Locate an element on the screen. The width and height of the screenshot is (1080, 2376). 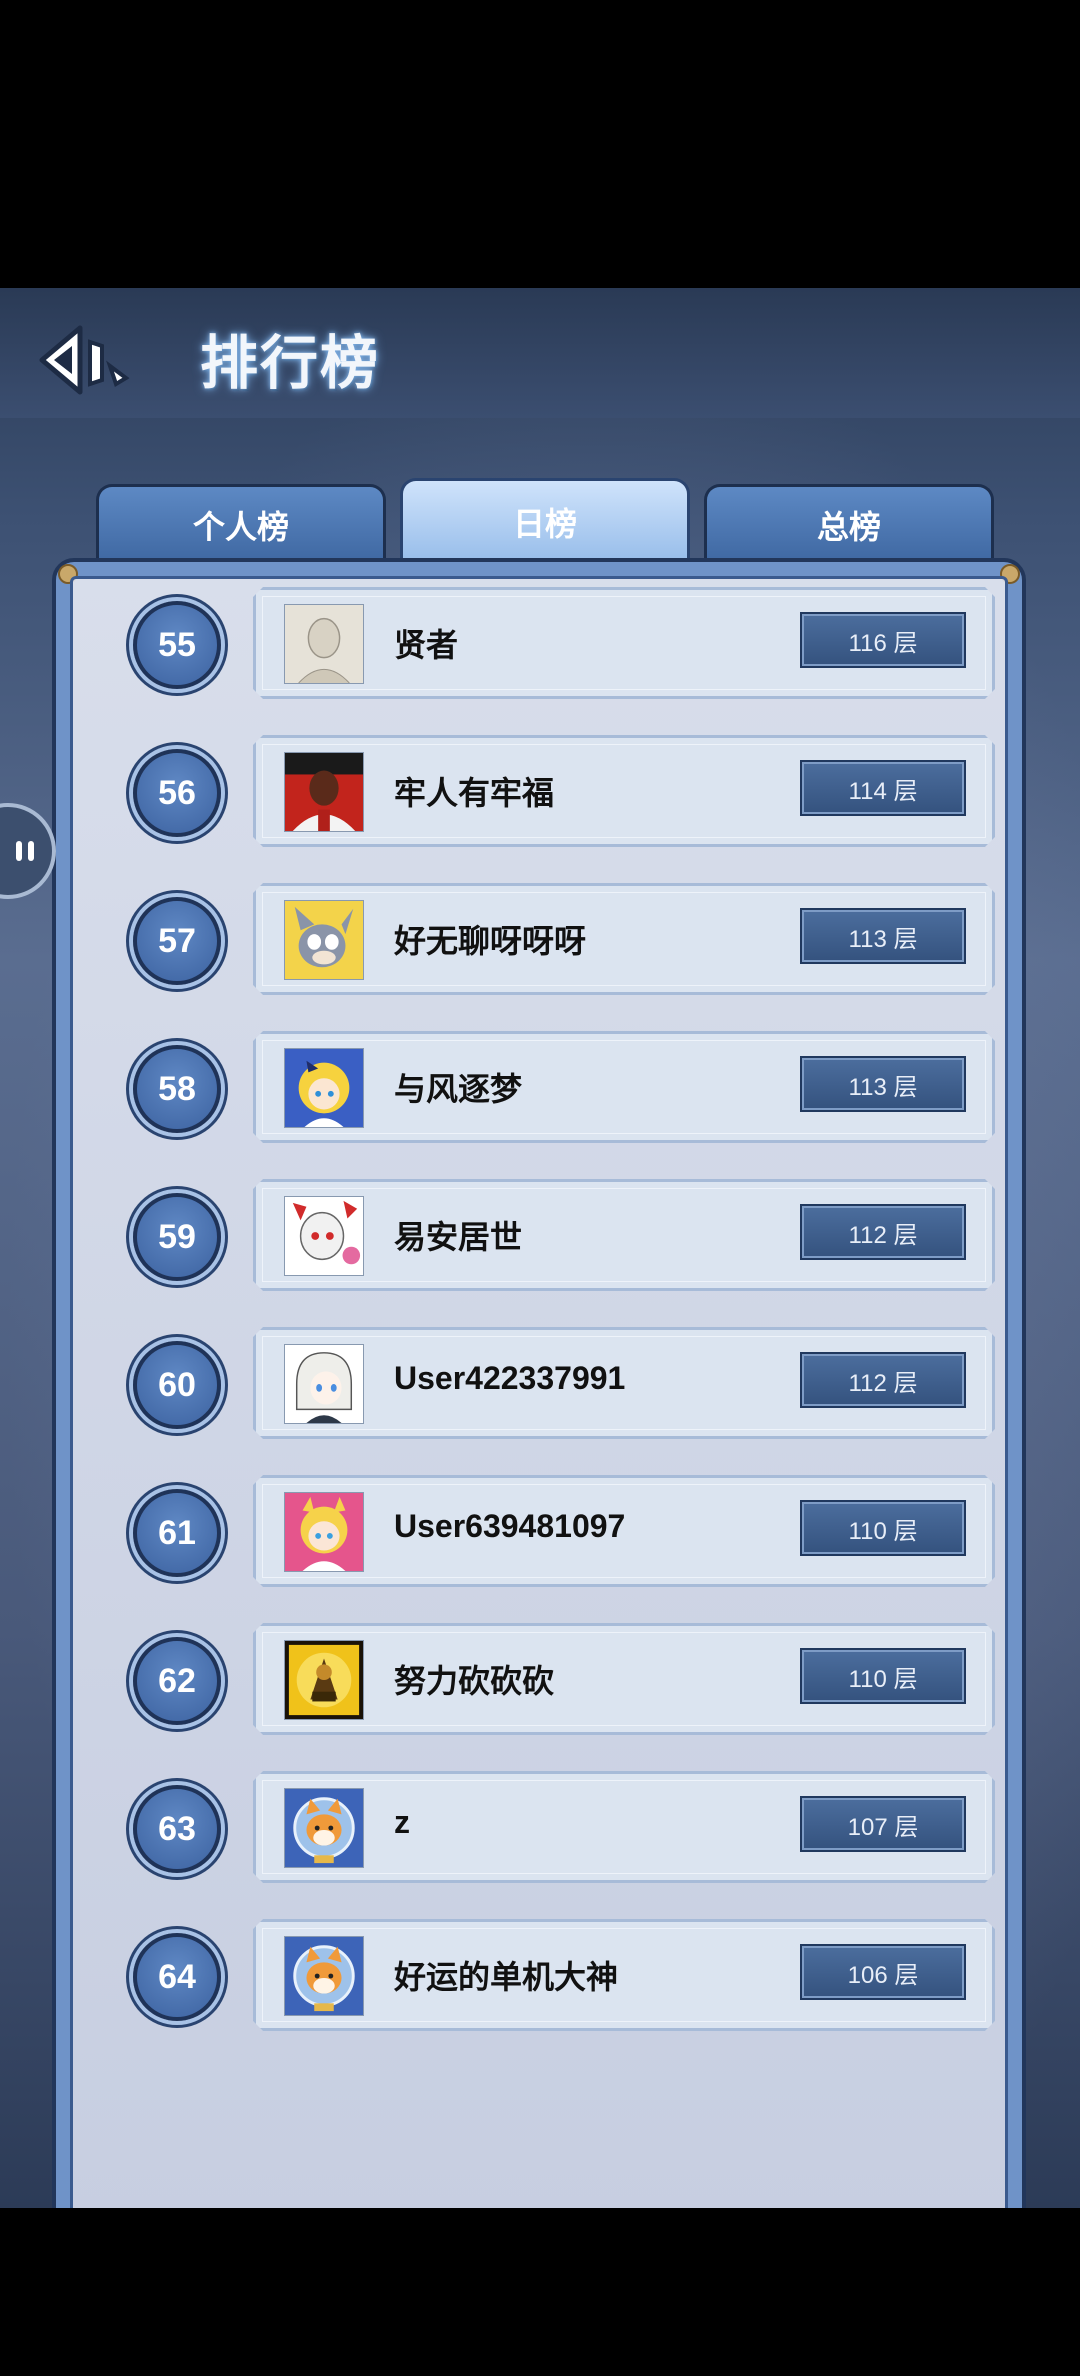
player-card: 好运的单机大神 106 层 is located at coordinates (624, 1975).